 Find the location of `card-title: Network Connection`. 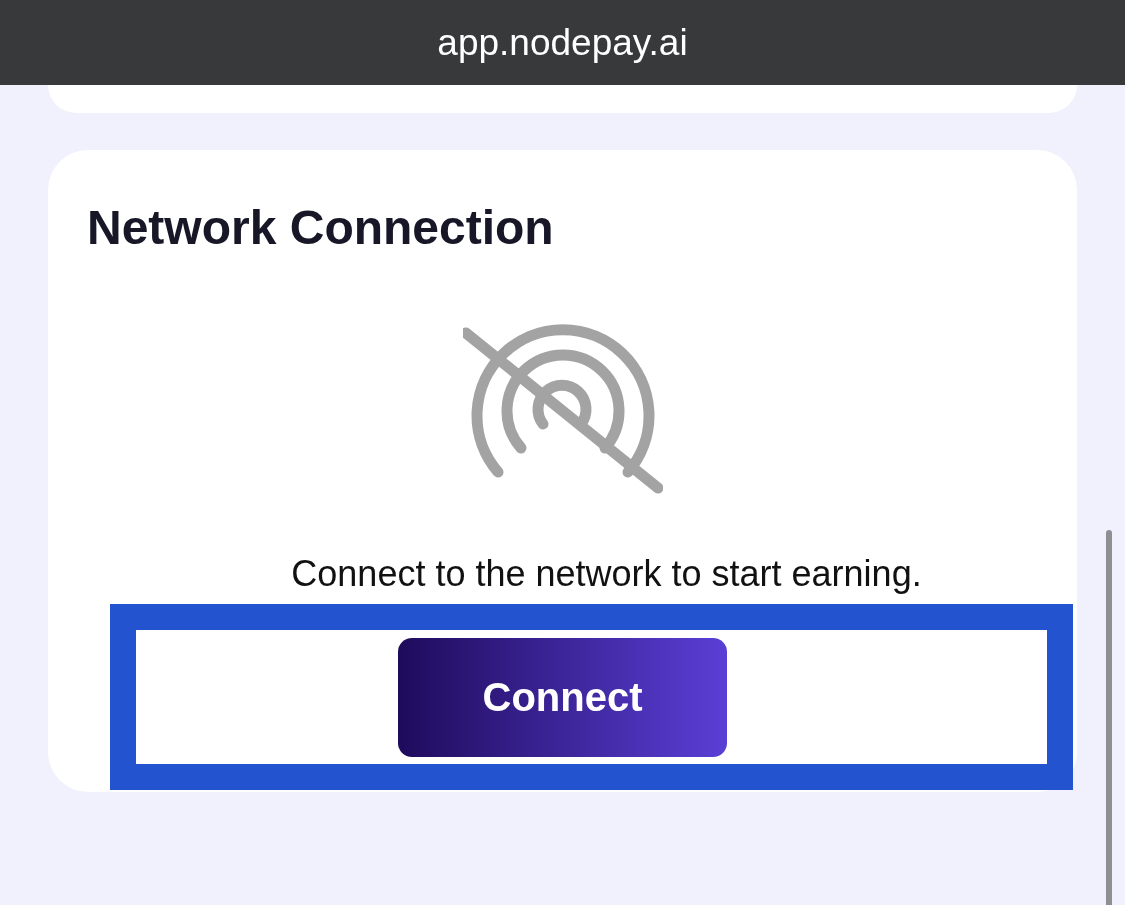

card-title: Network Connection is located at coordinates (321, 228).